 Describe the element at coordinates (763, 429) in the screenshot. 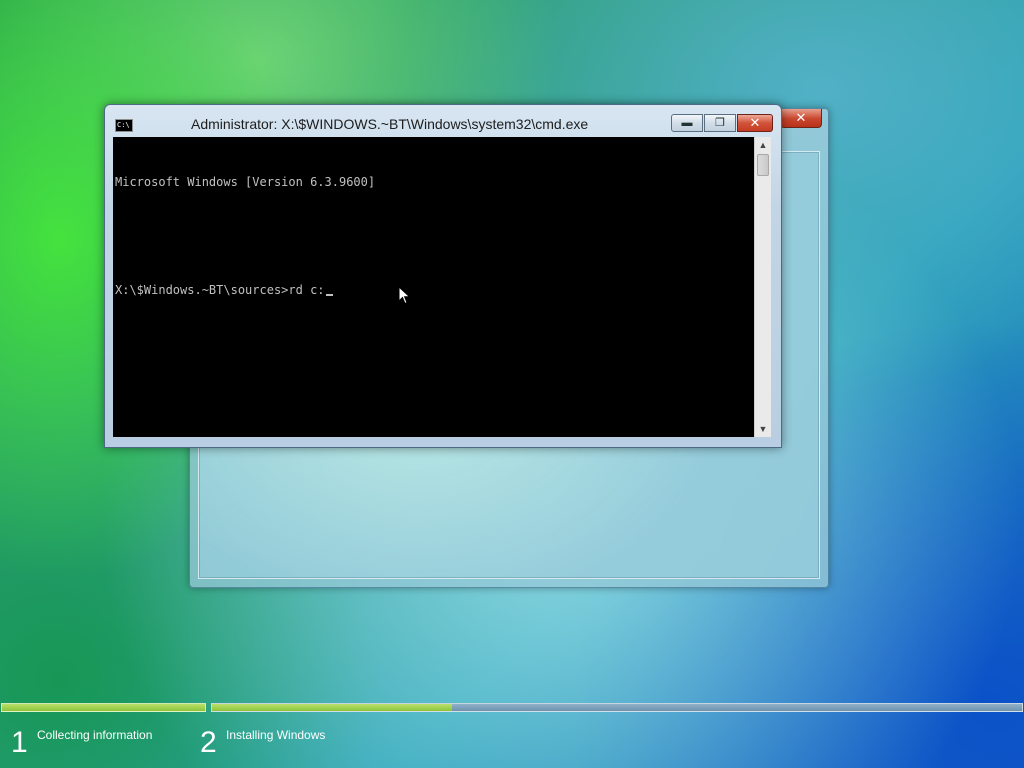

I see `scroll-down-arrow-icon: ▼` at that location.